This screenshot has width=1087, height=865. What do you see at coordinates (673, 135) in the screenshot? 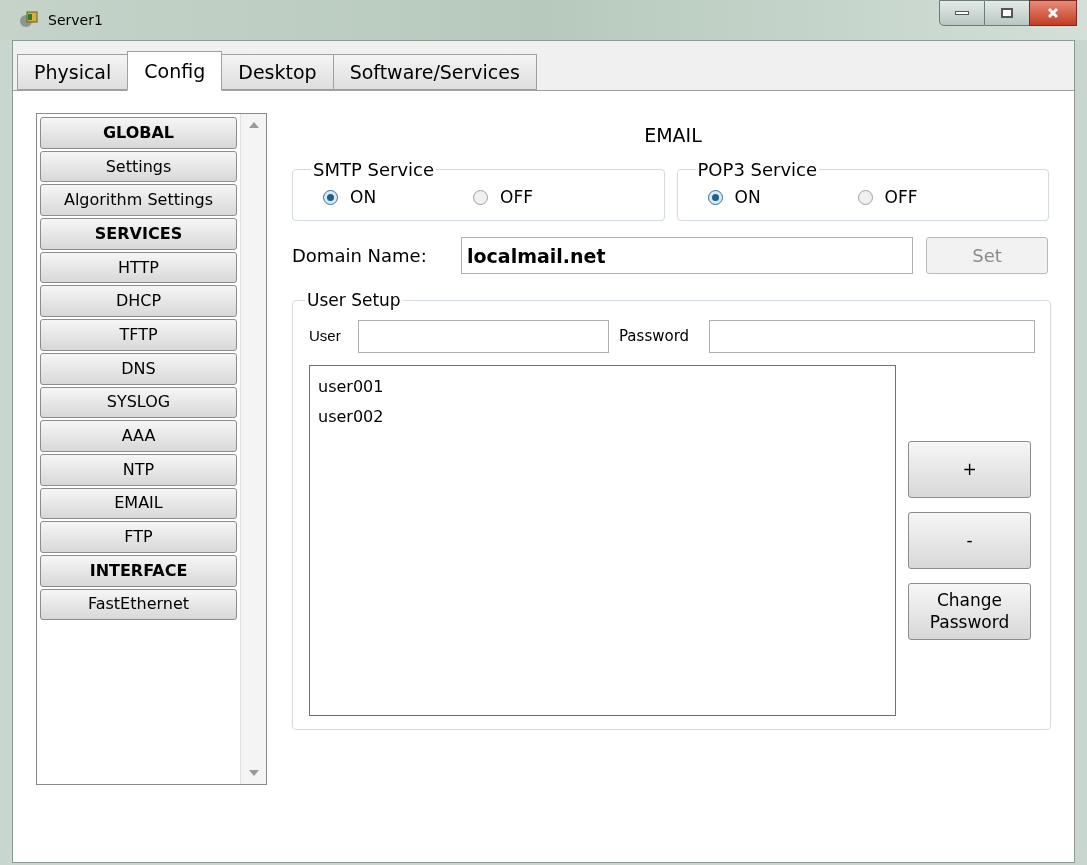
I see `panel-title: EMAIL` at bounding box center [673, 135].